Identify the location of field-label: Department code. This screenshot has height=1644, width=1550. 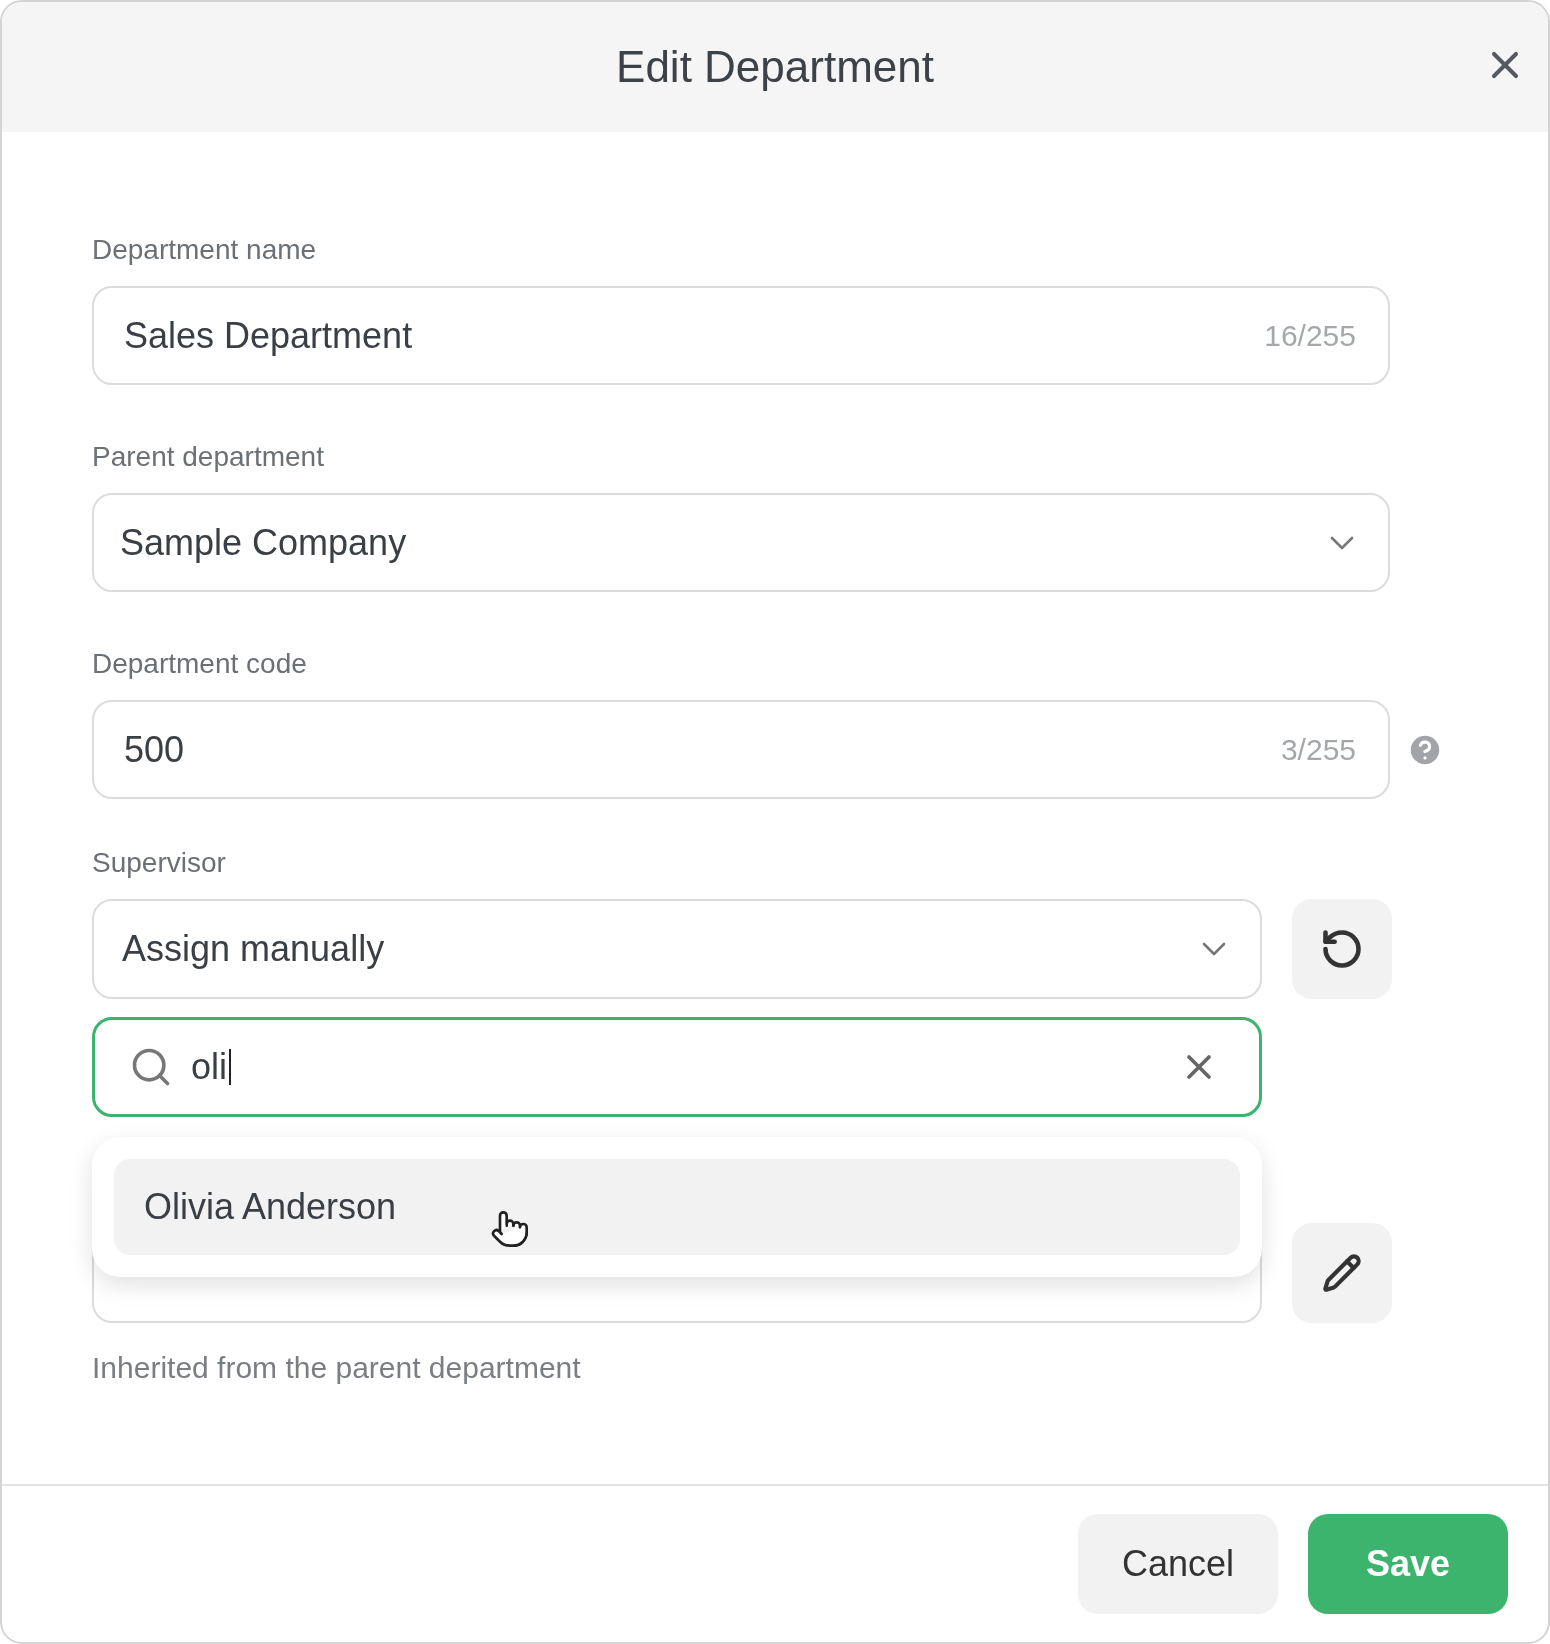
(200, 664).